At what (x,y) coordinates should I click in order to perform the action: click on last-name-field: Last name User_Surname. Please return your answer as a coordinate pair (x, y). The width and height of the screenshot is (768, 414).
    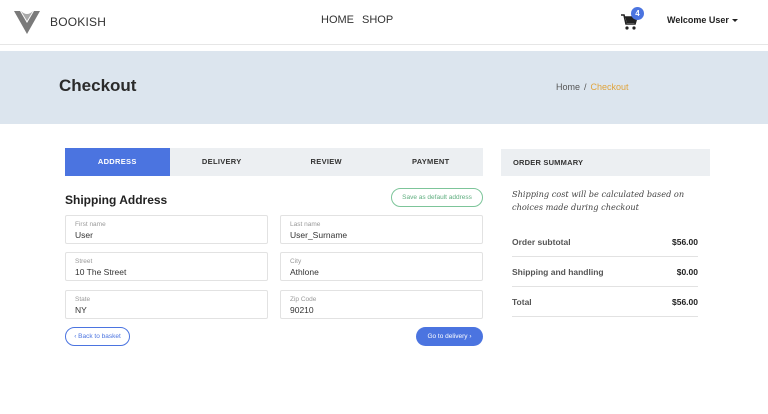
    Looking at the image, I should click on (381, 229).